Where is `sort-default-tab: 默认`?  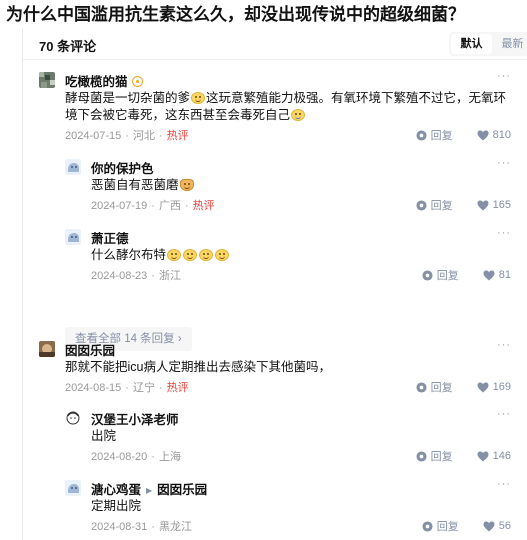 sort-default-tab: 默认 is located at coordinates (471, 44).